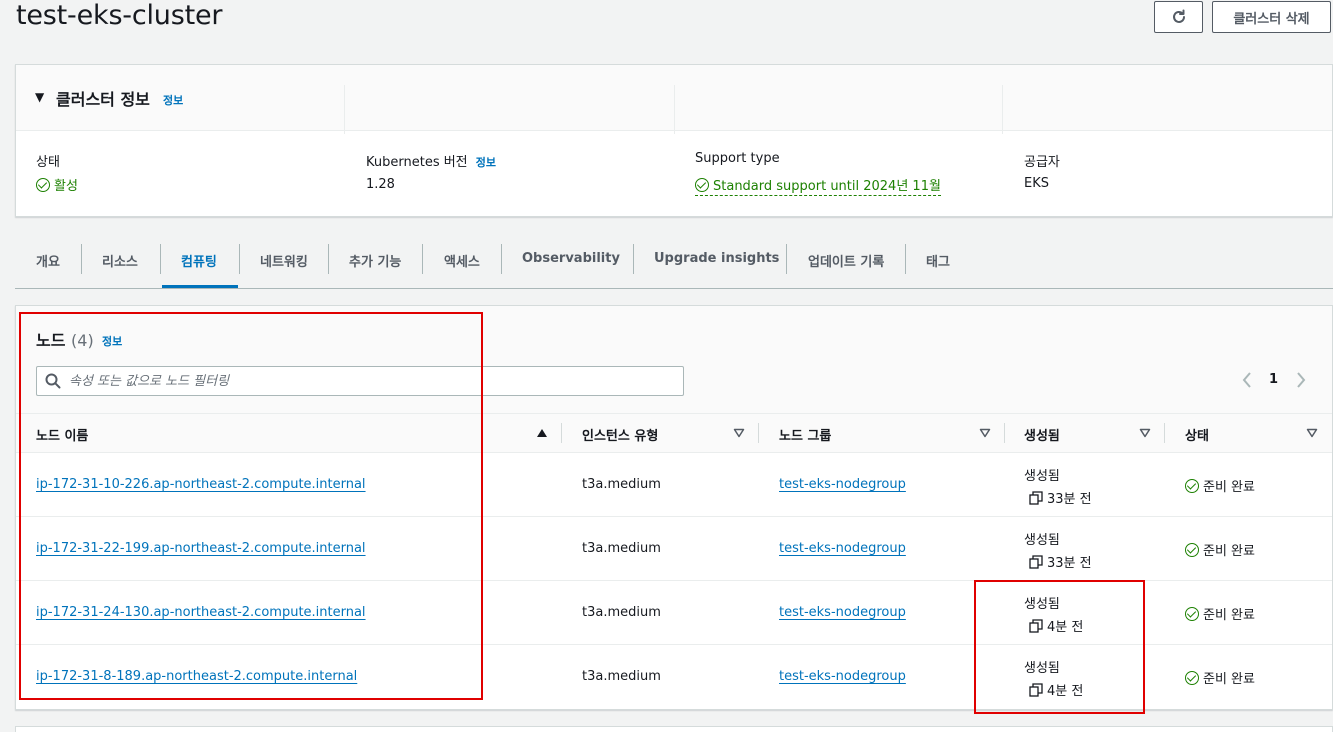 This screenshot has width=1333, height=732. I want to click on page-number: 1, so click(1273, 379).